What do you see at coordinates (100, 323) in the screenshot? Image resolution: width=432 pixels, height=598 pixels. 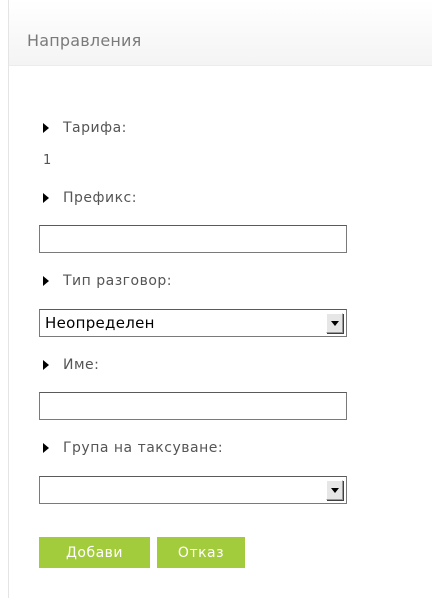 I see `call-type-selected-value: Неопределен` at bounding box center [100, 323].